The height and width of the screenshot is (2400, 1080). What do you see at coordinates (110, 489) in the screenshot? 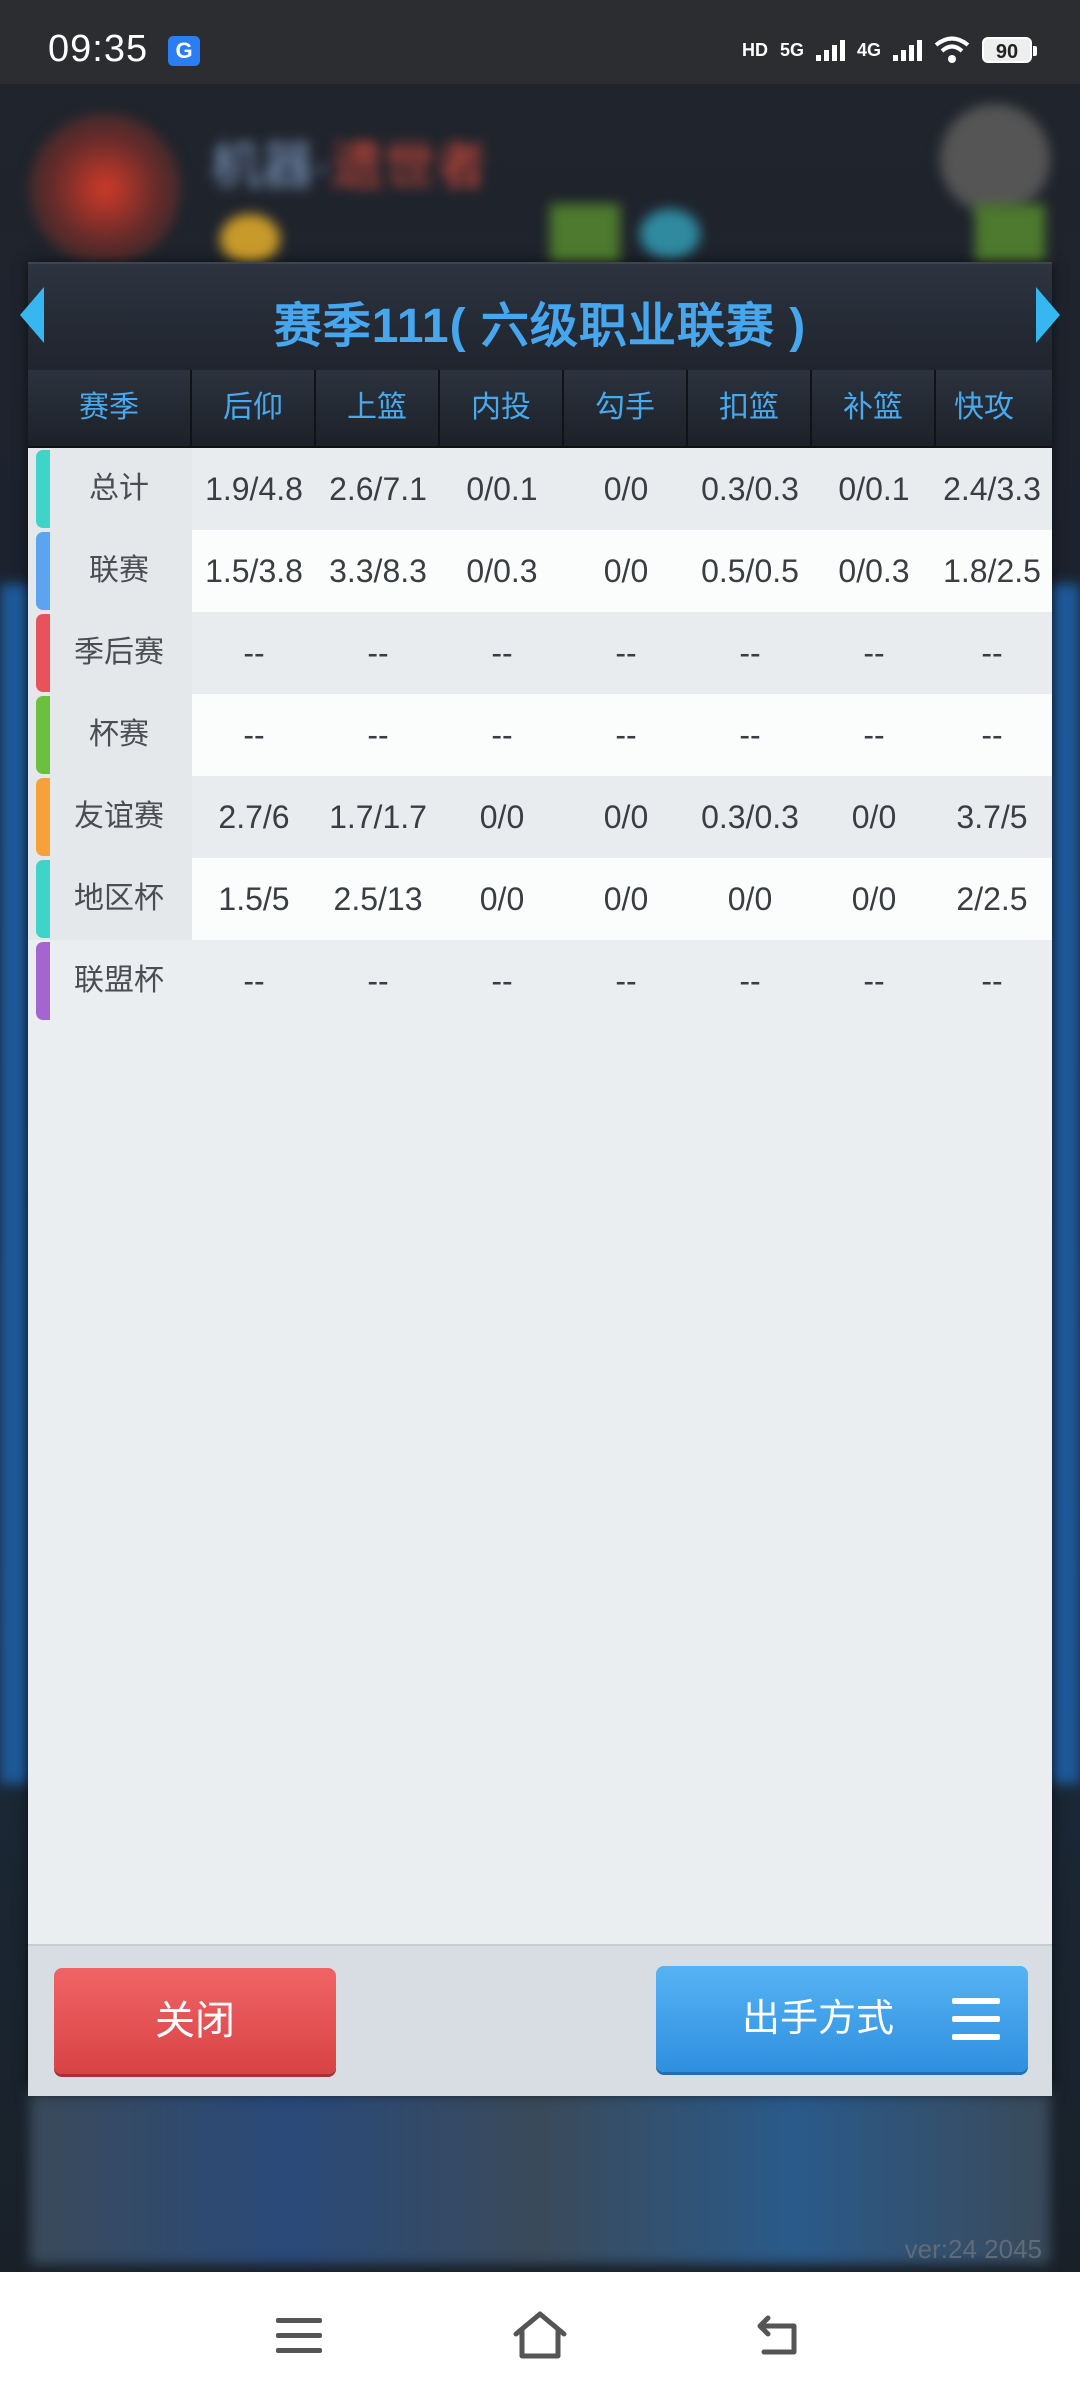
I see `row-label: 总计` at bounding box center [110, 489].